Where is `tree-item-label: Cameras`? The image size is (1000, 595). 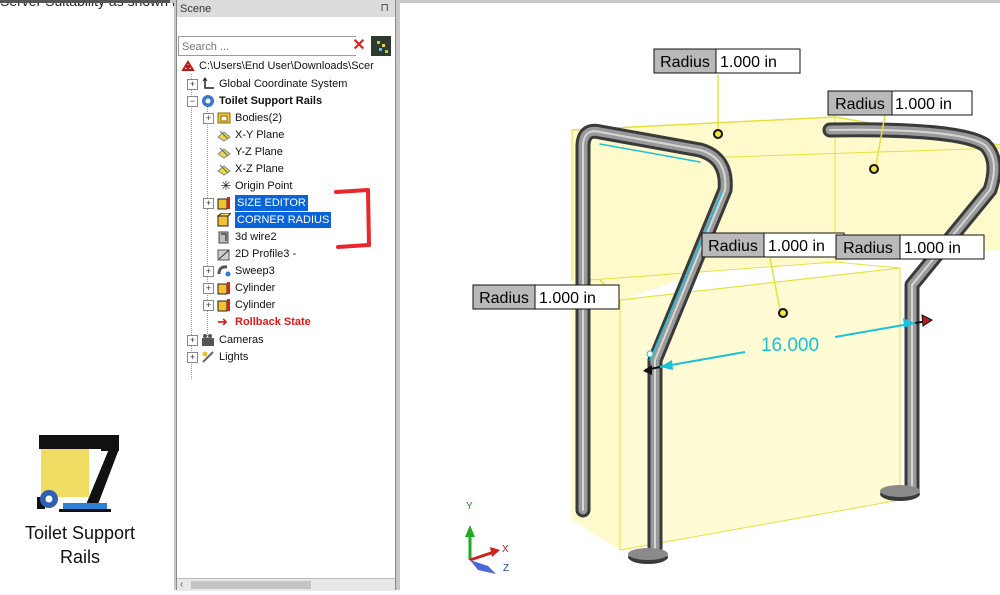 tree-item-label: Cameras is located at coordinates (241, 340).